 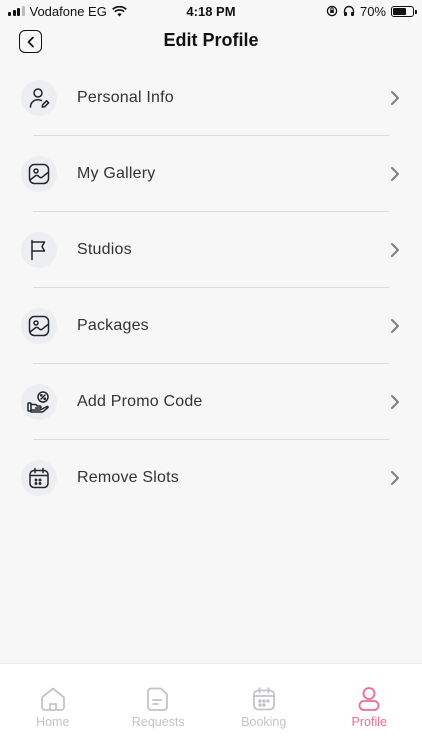 I want to click on tab-profile: Profile, so click(x=369, y=718).